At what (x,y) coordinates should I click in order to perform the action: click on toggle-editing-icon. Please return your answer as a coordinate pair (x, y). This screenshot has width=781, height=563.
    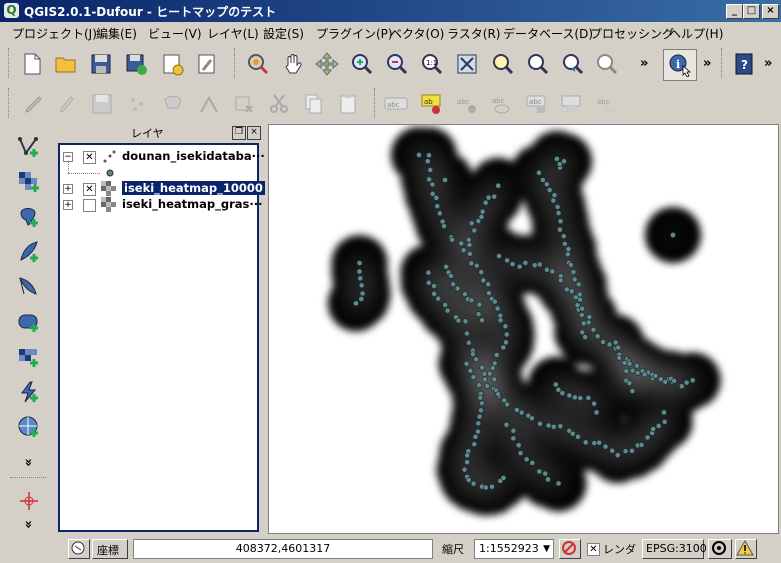
    Looking at the image, I should click on (67, 104).